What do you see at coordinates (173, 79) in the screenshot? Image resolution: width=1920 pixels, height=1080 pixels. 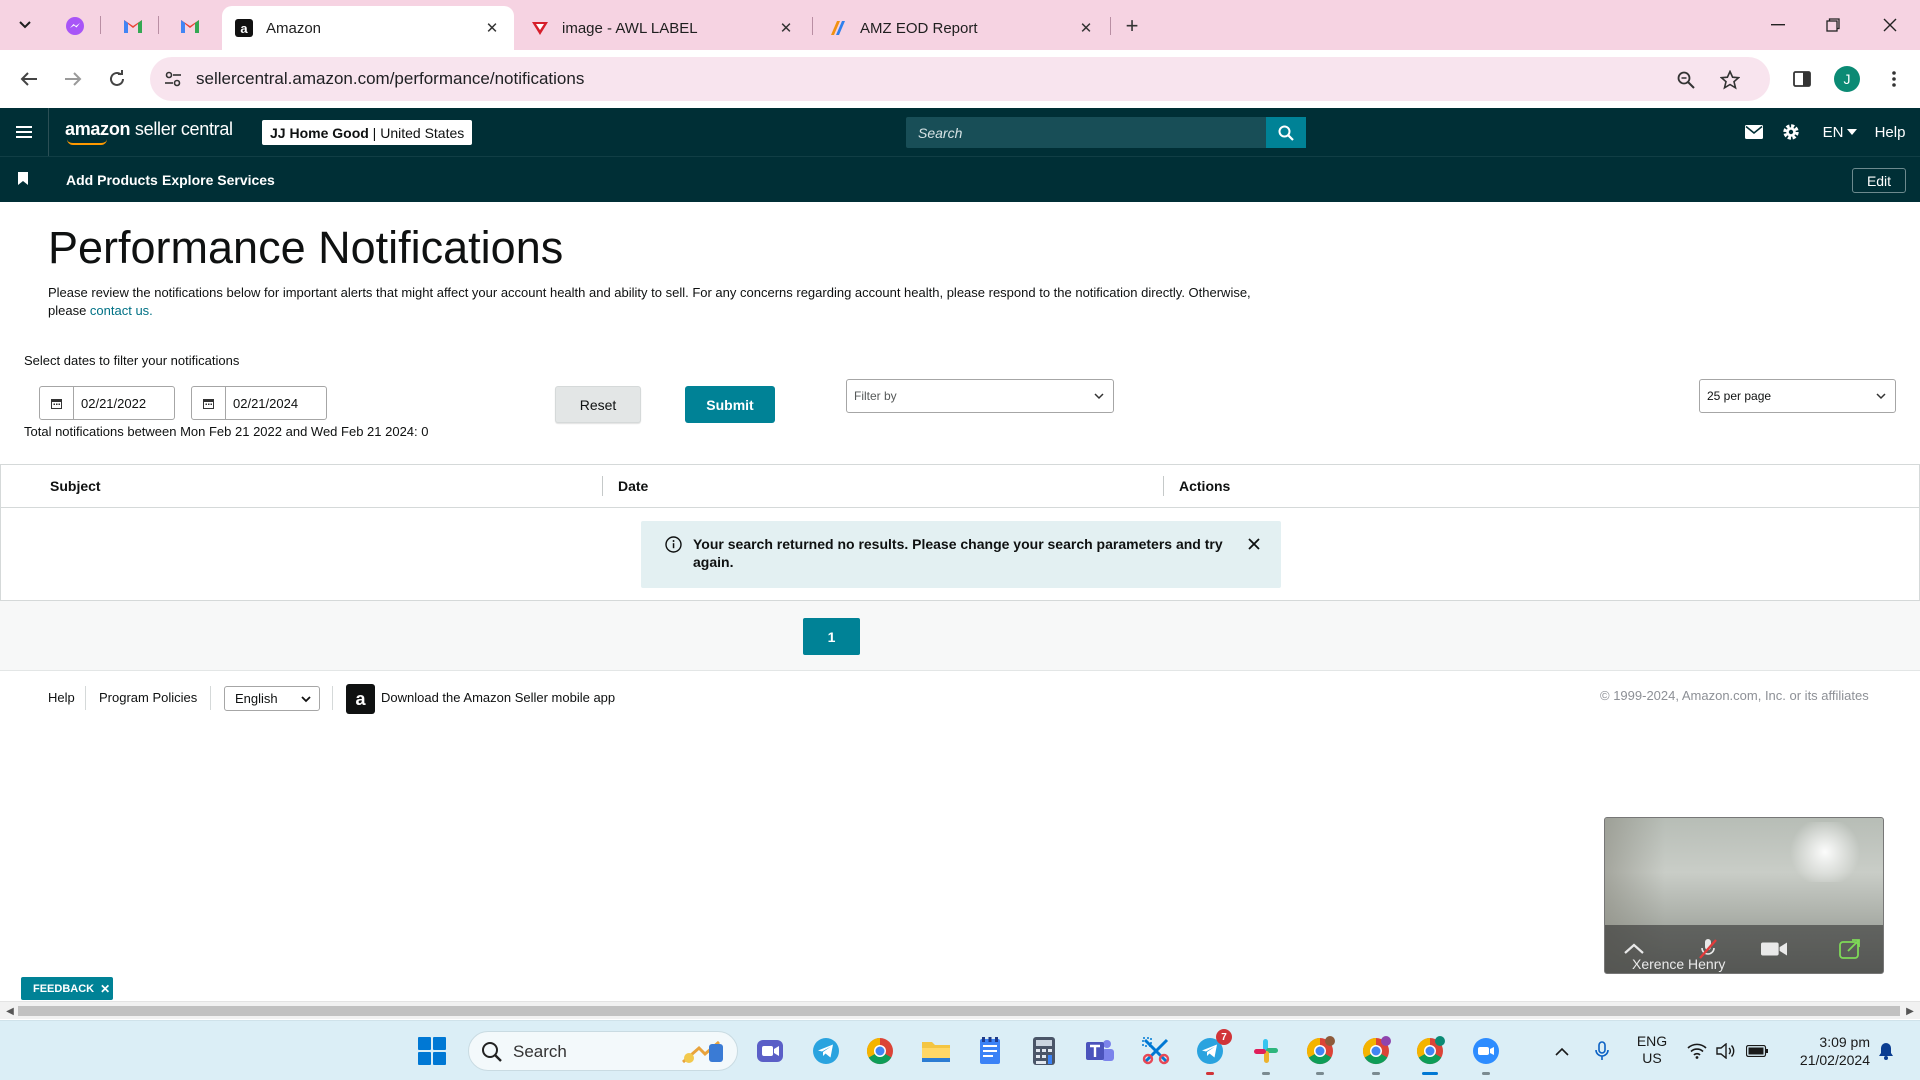 I see `site-info-icon` at bounding box center [173, 79].